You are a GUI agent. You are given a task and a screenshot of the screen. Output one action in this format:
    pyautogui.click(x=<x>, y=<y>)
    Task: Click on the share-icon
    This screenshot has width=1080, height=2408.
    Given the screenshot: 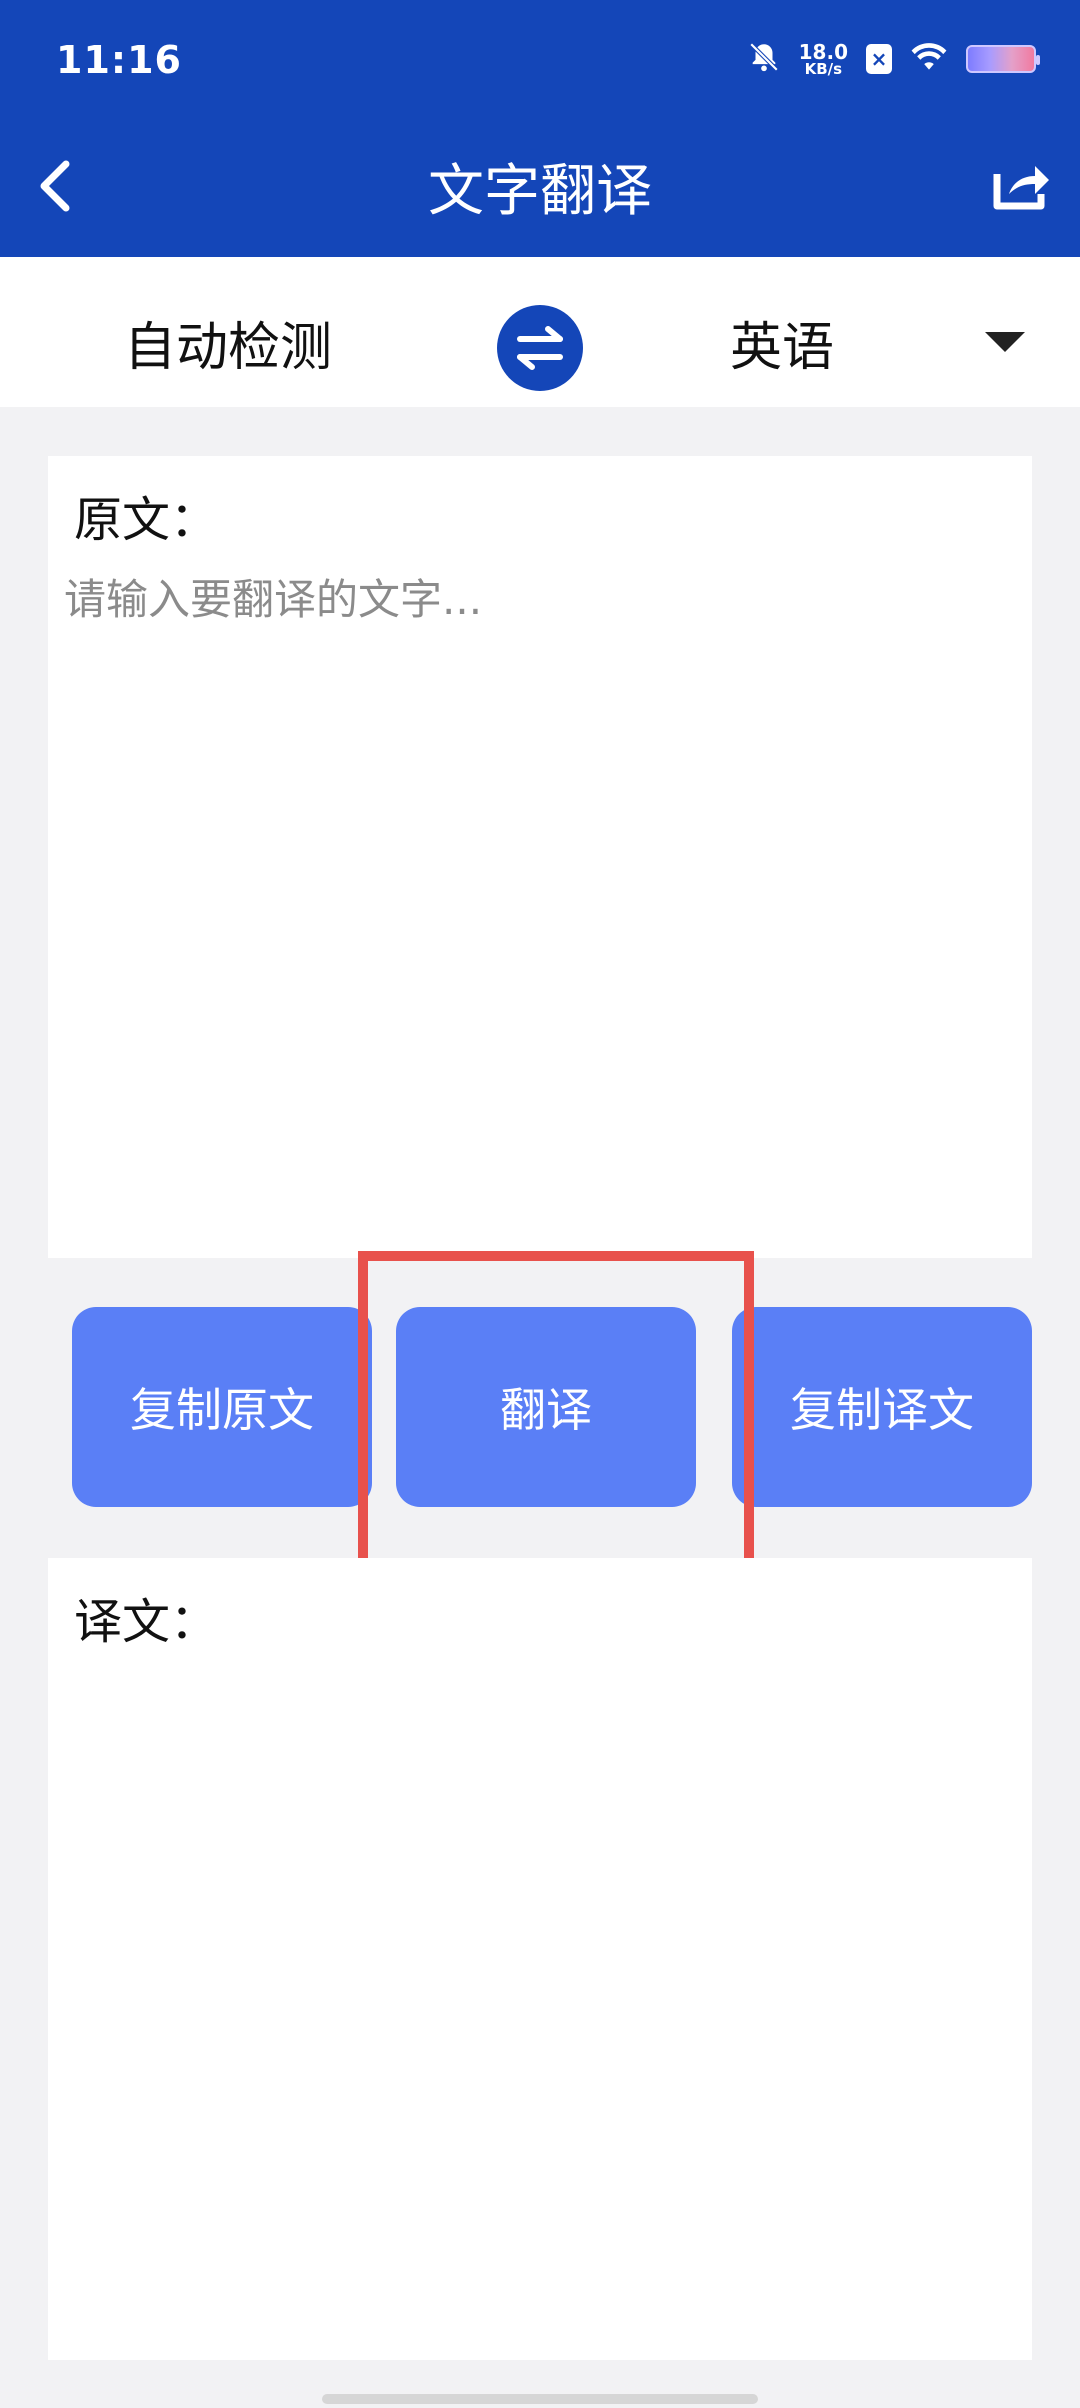 What is the action you would take?
    pyautogui.click(x=1021, y=188)
    